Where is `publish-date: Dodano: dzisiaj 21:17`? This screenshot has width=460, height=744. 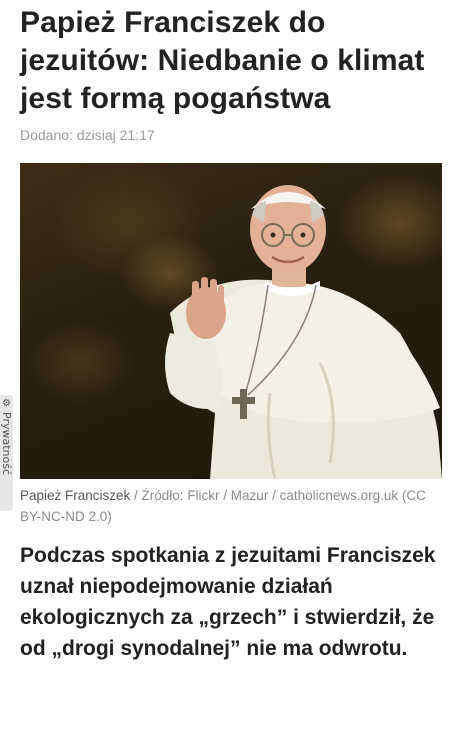
publish-date: Dodano: dzisiaj 21:17 is located at coordinates (87, 135).